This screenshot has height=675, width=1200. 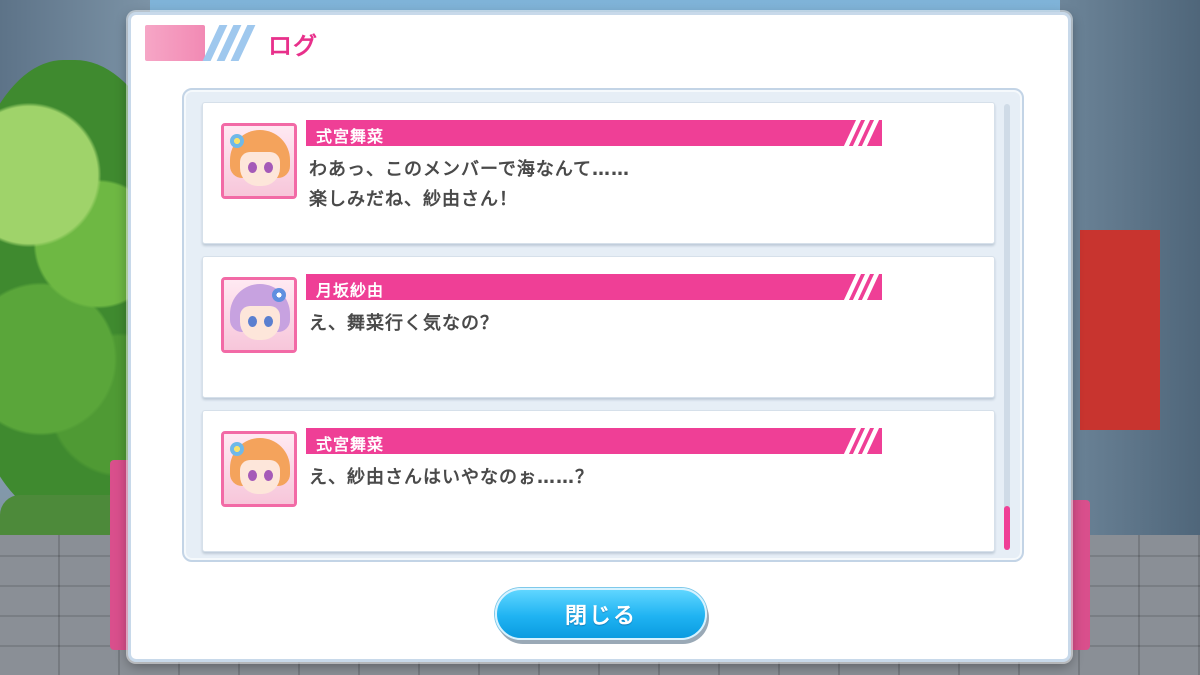 What do you see at coordinates (629, 478) in the screenshot?
I see `message-text: え、紗由さんはいやなのぉ……？` at bounding box center [629, 478].